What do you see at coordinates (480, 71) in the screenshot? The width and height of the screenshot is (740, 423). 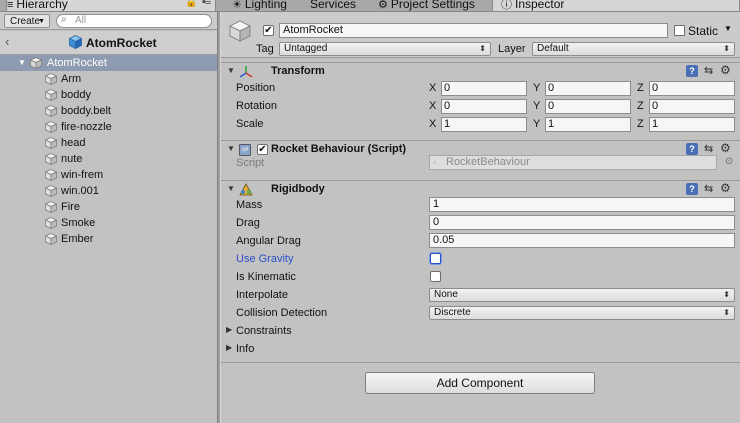 I see `transform-header: ▼ Transform ? ⇆ ⚙` at bounding box center [480, 71].